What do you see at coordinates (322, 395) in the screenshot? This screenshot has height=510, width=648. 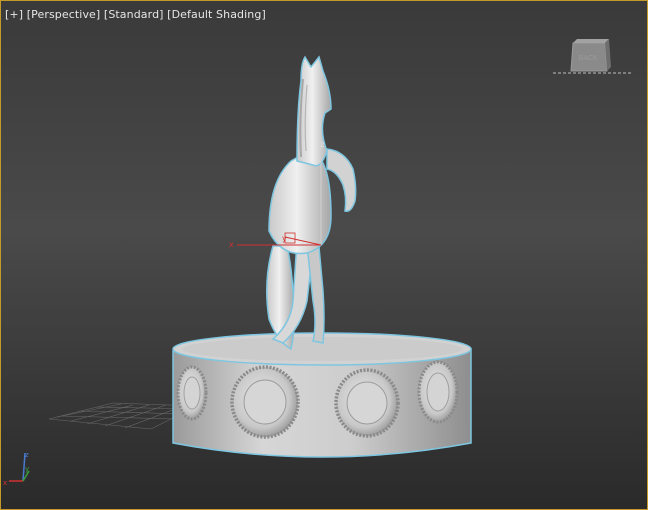 I see `pedestal` at bounding box center [322, 395].